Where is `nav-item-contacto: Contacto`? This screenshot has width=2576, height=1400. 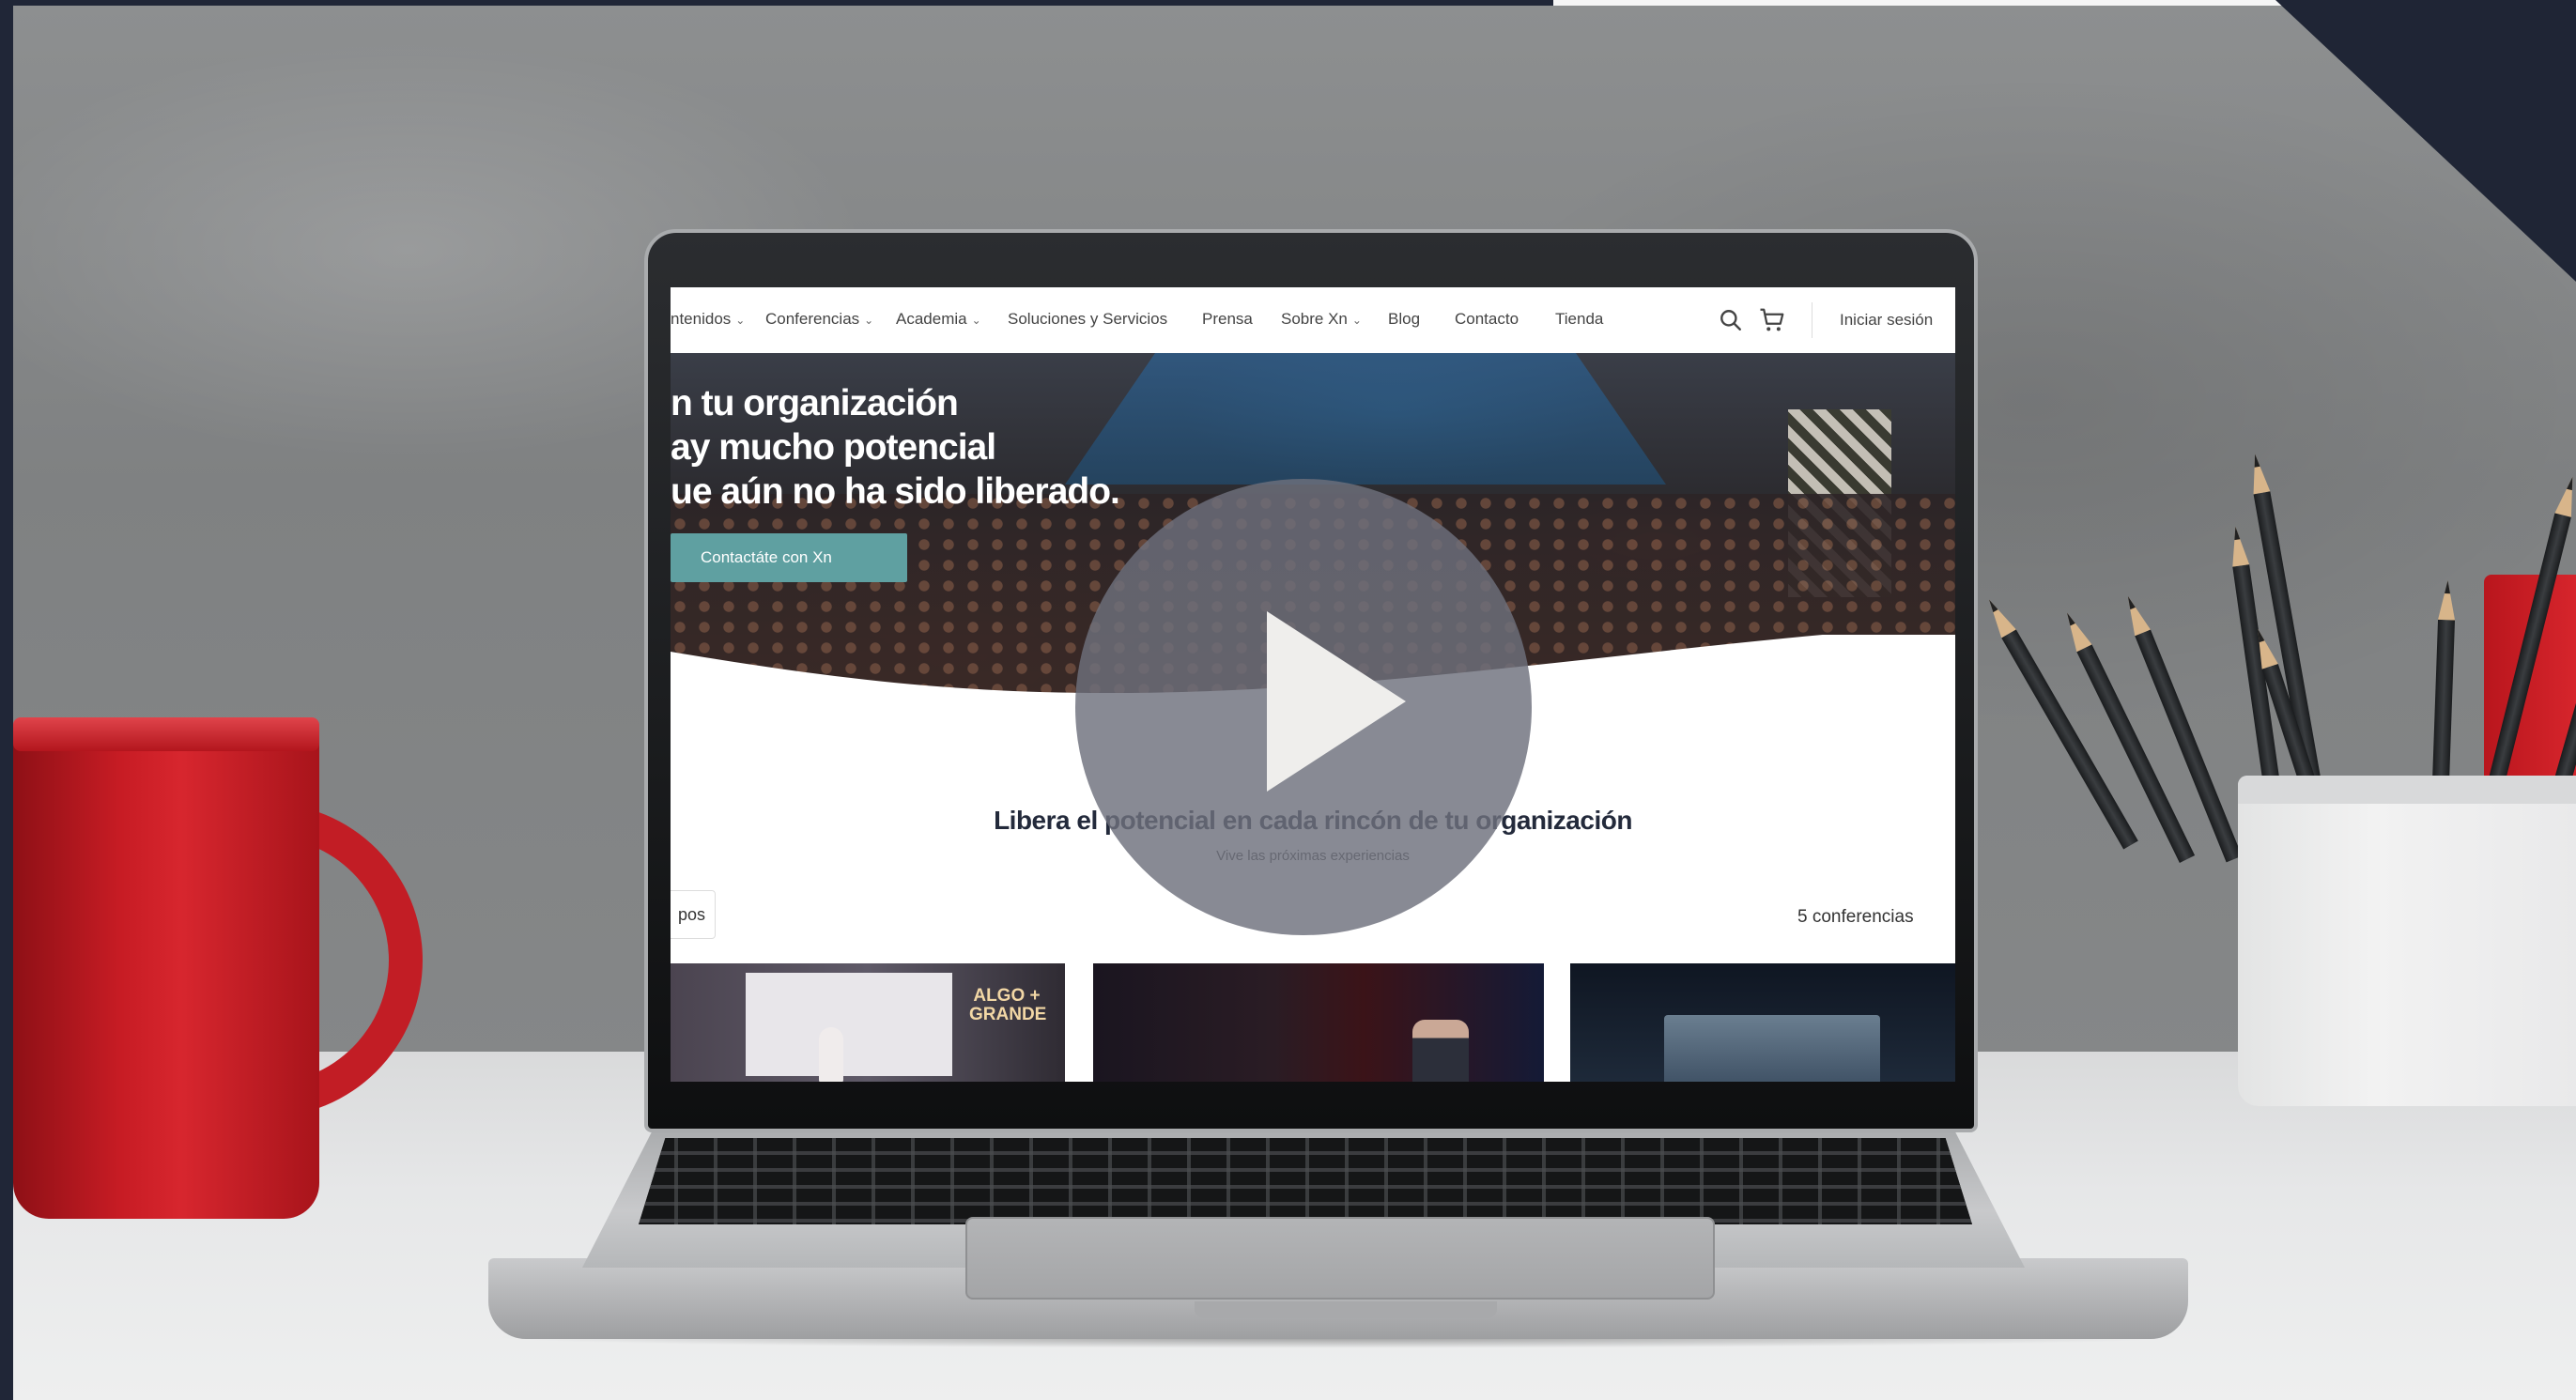
nav-item-contacto: Contacto is located at coordinates (1487, 319).